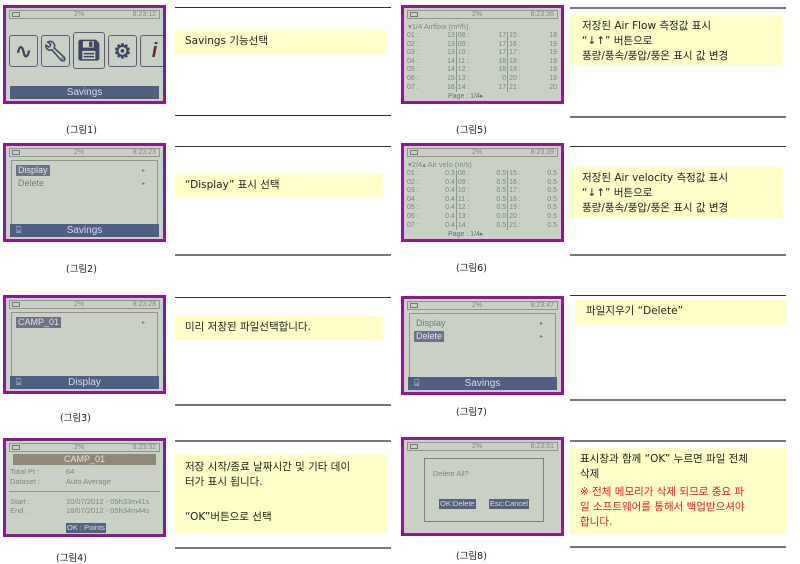  Describe the element at coordinates (463, 173) in the screenshot. I see `index-cell: 08 :` at that location.